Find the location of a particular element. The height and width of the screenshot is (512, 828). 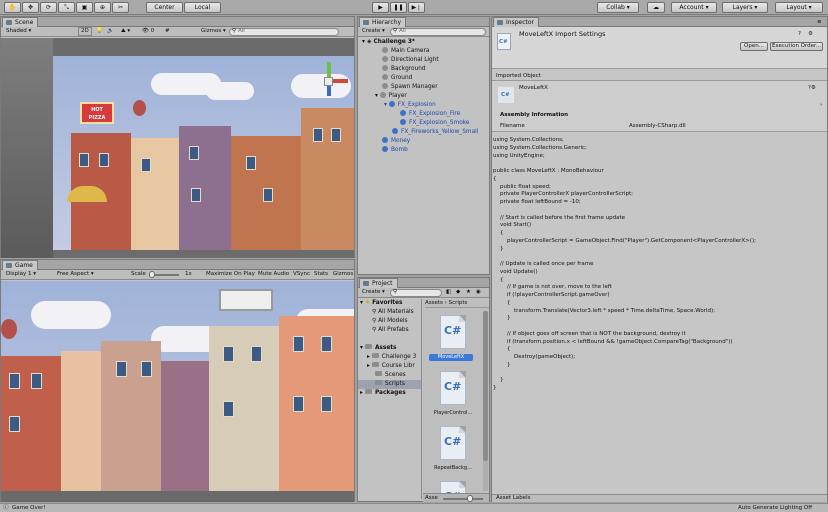

pause-button: ❚❚ is located at coordinates (398, 7).